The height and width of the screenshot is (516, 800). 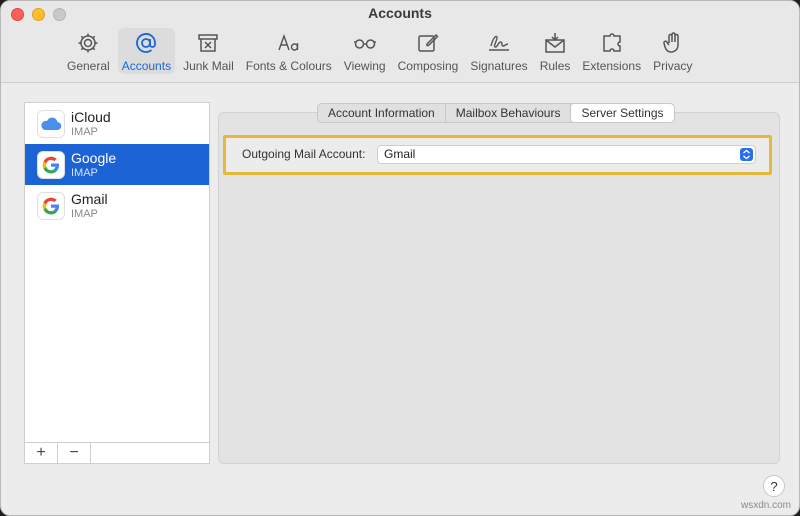 What do you see at coordinates (428, 66) in the screenshot?
I see `tab-label: Composing` at bounding box center [428, 66].